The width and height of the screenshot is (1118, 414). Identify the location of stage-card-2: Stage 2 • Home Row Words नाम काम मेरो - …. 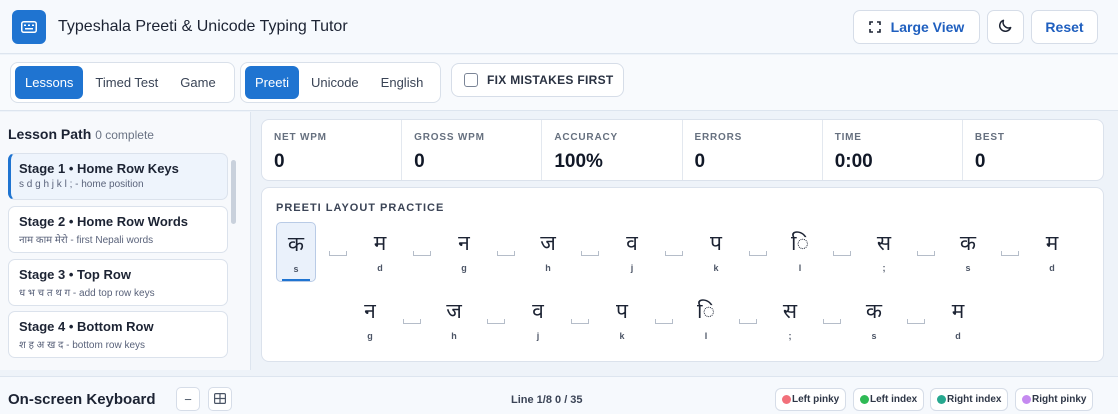
(118, 229).